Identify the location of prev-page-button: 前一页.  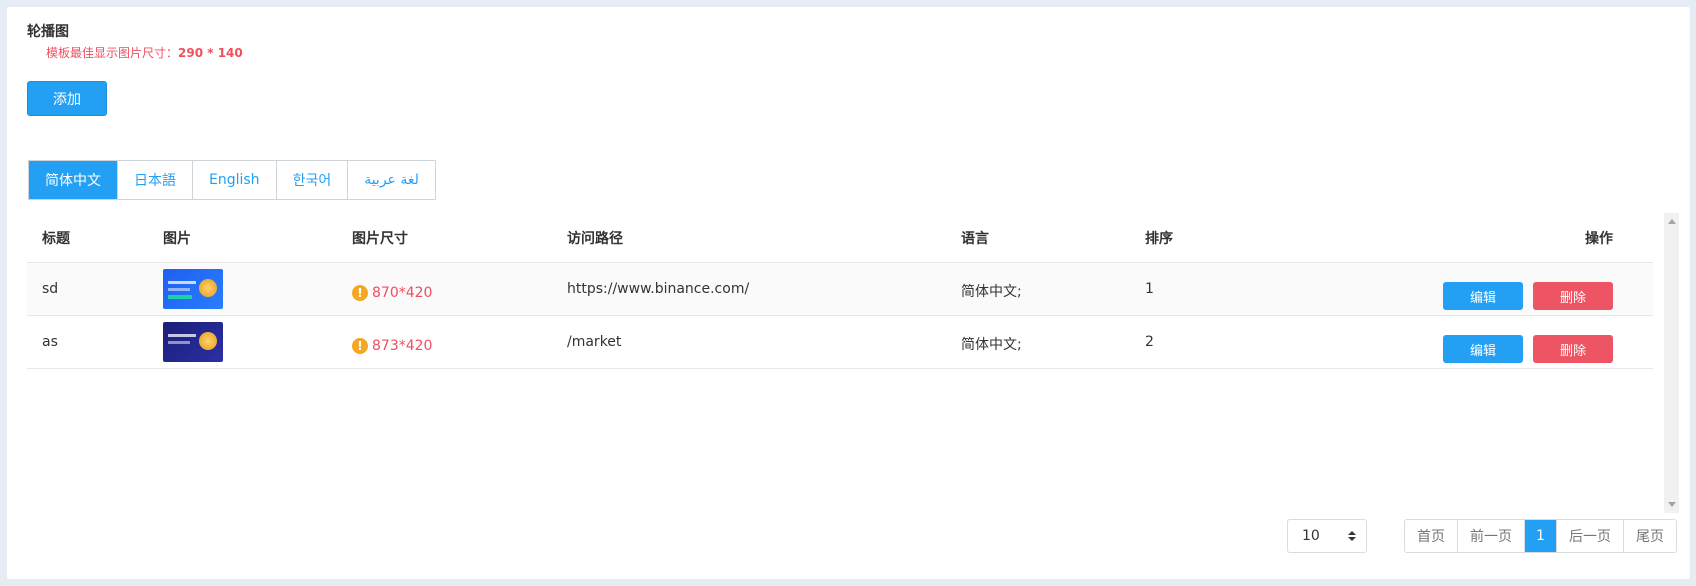
(1490, 536).